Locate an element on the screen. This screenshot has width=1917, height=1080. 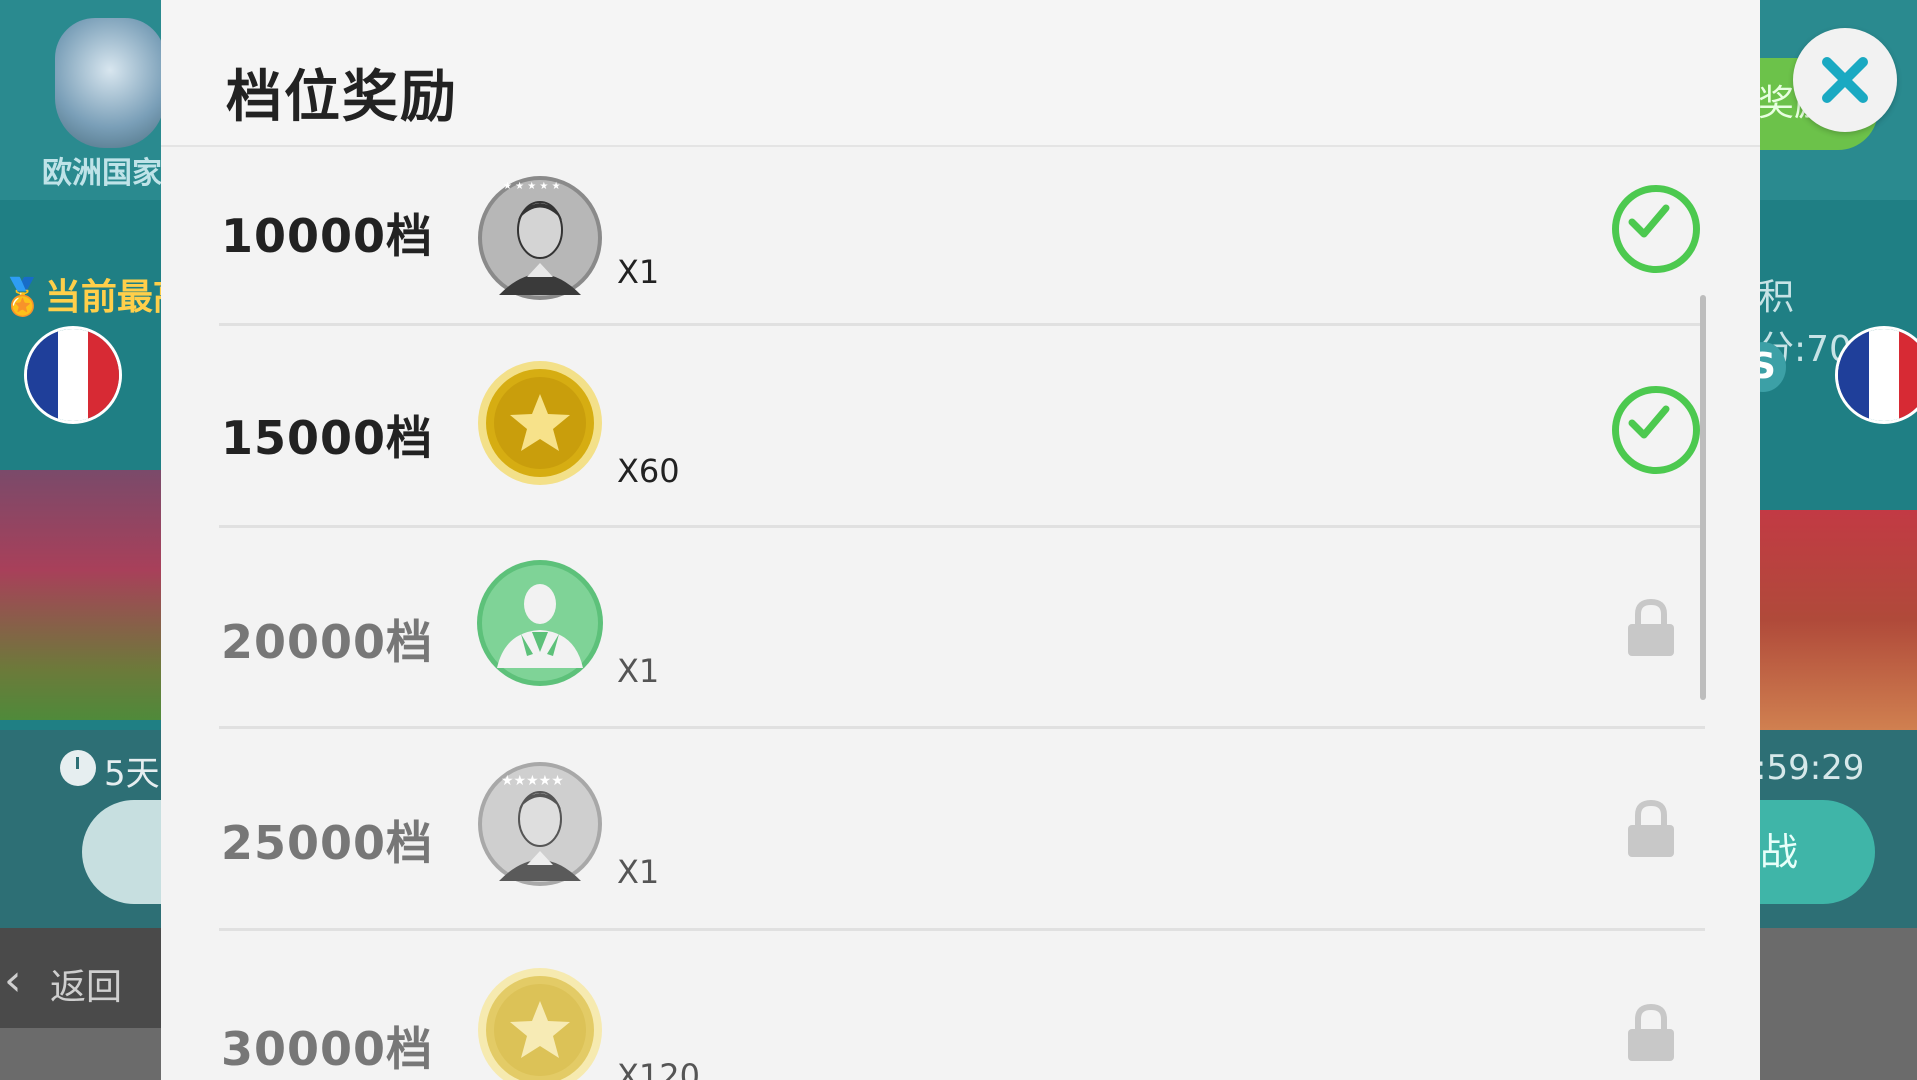
player-card-icon: ★★★★★ is located at coordinates (540, 824).